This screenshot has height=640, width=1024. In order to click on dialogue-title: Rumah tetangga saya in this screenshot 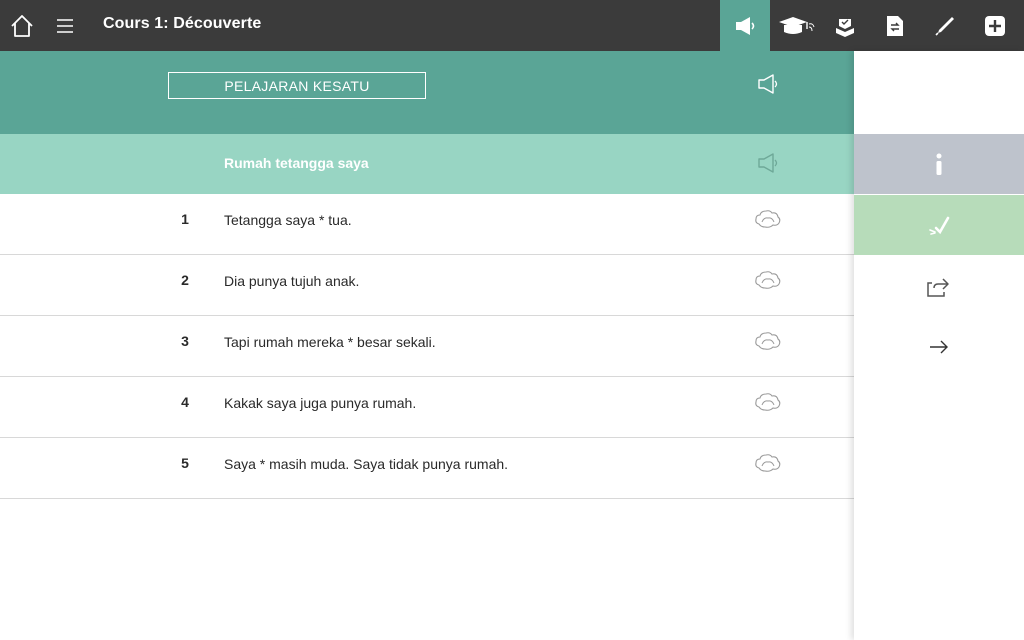, I will do `click(296, 163)`.